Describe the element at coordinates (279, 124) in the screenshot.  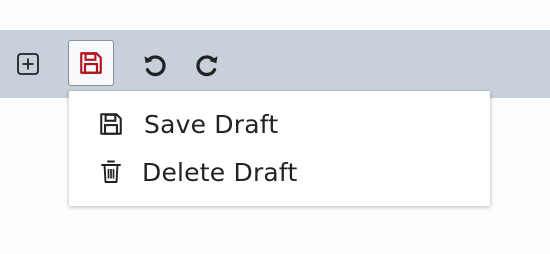
I see `menu-item-save-draft: Save Draft` at that location.